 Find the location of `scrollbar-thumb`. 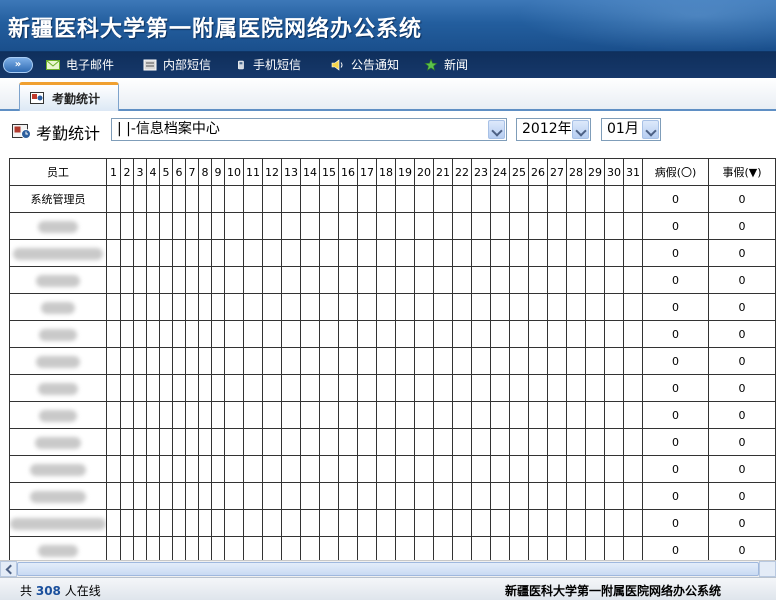

scrollbar-thumb is located at coordinates (388, 569).